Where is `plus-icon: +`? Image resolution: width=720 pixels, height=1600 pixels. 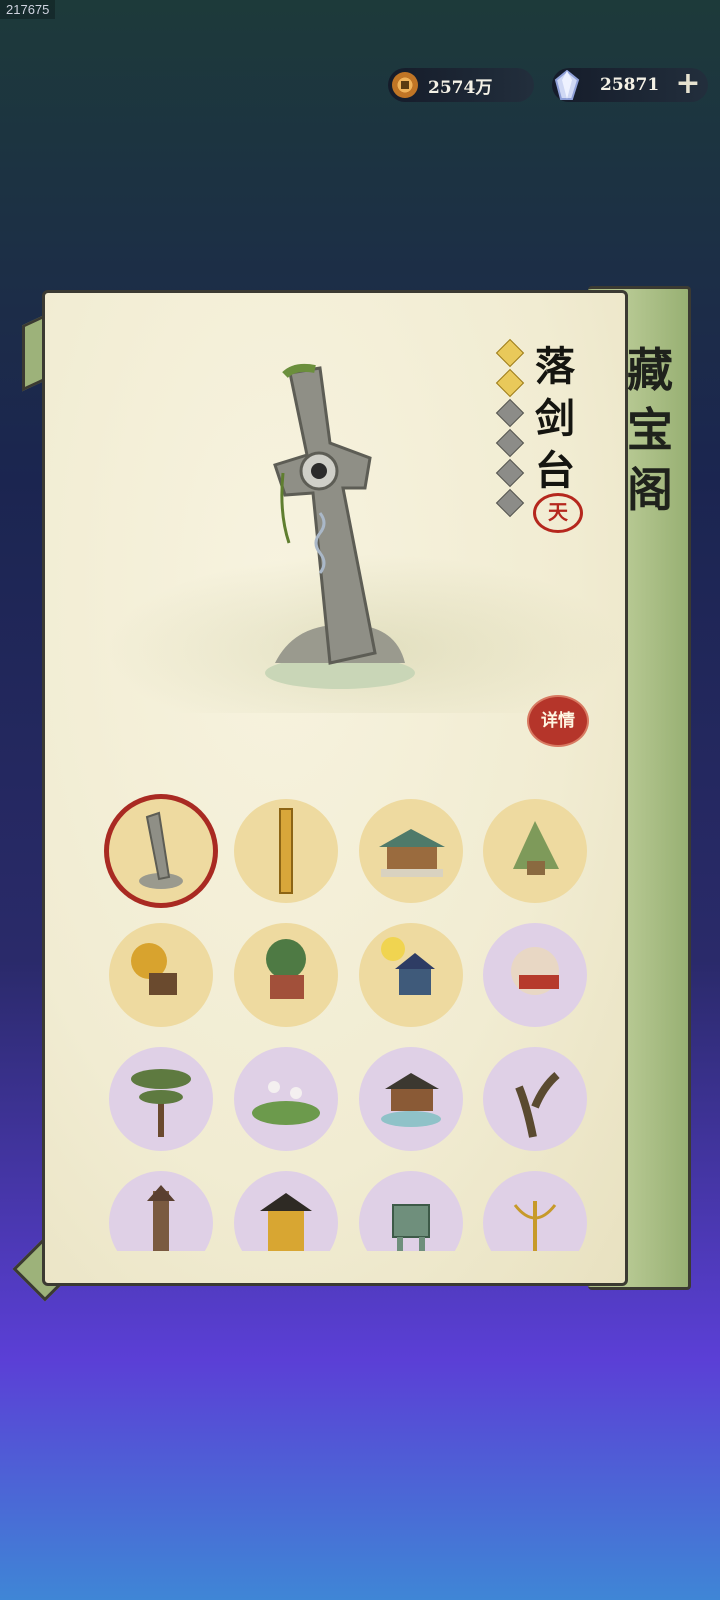 plus-icon: + is located at coordinates (688, 84).